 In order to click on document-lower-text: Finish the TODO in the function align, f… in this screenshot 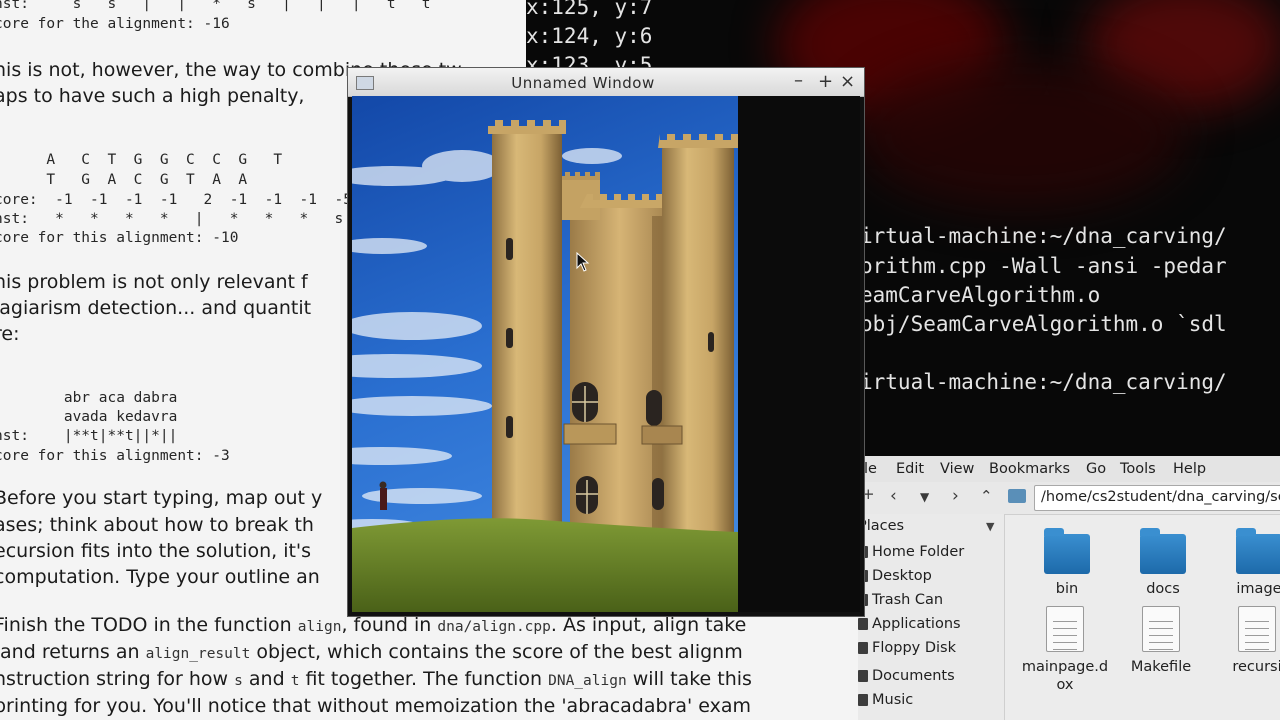, I will do `click(435, 666)`.